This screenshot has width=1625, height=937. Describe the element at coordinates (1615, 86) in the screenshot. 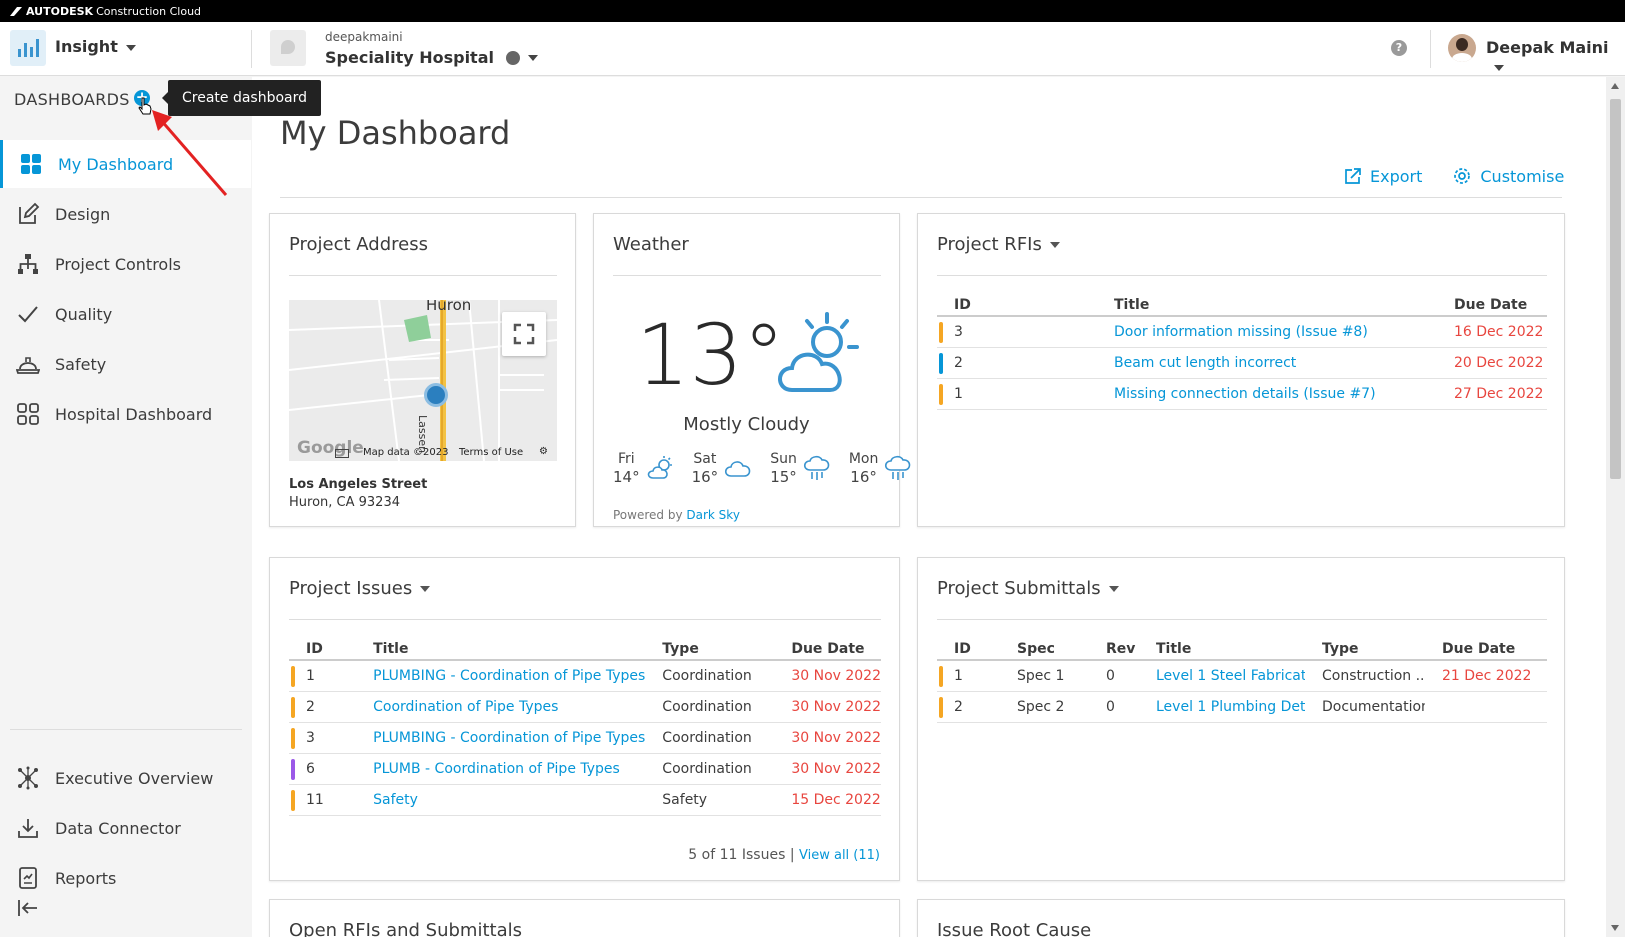

I see `scroll-up-icon` at that location.